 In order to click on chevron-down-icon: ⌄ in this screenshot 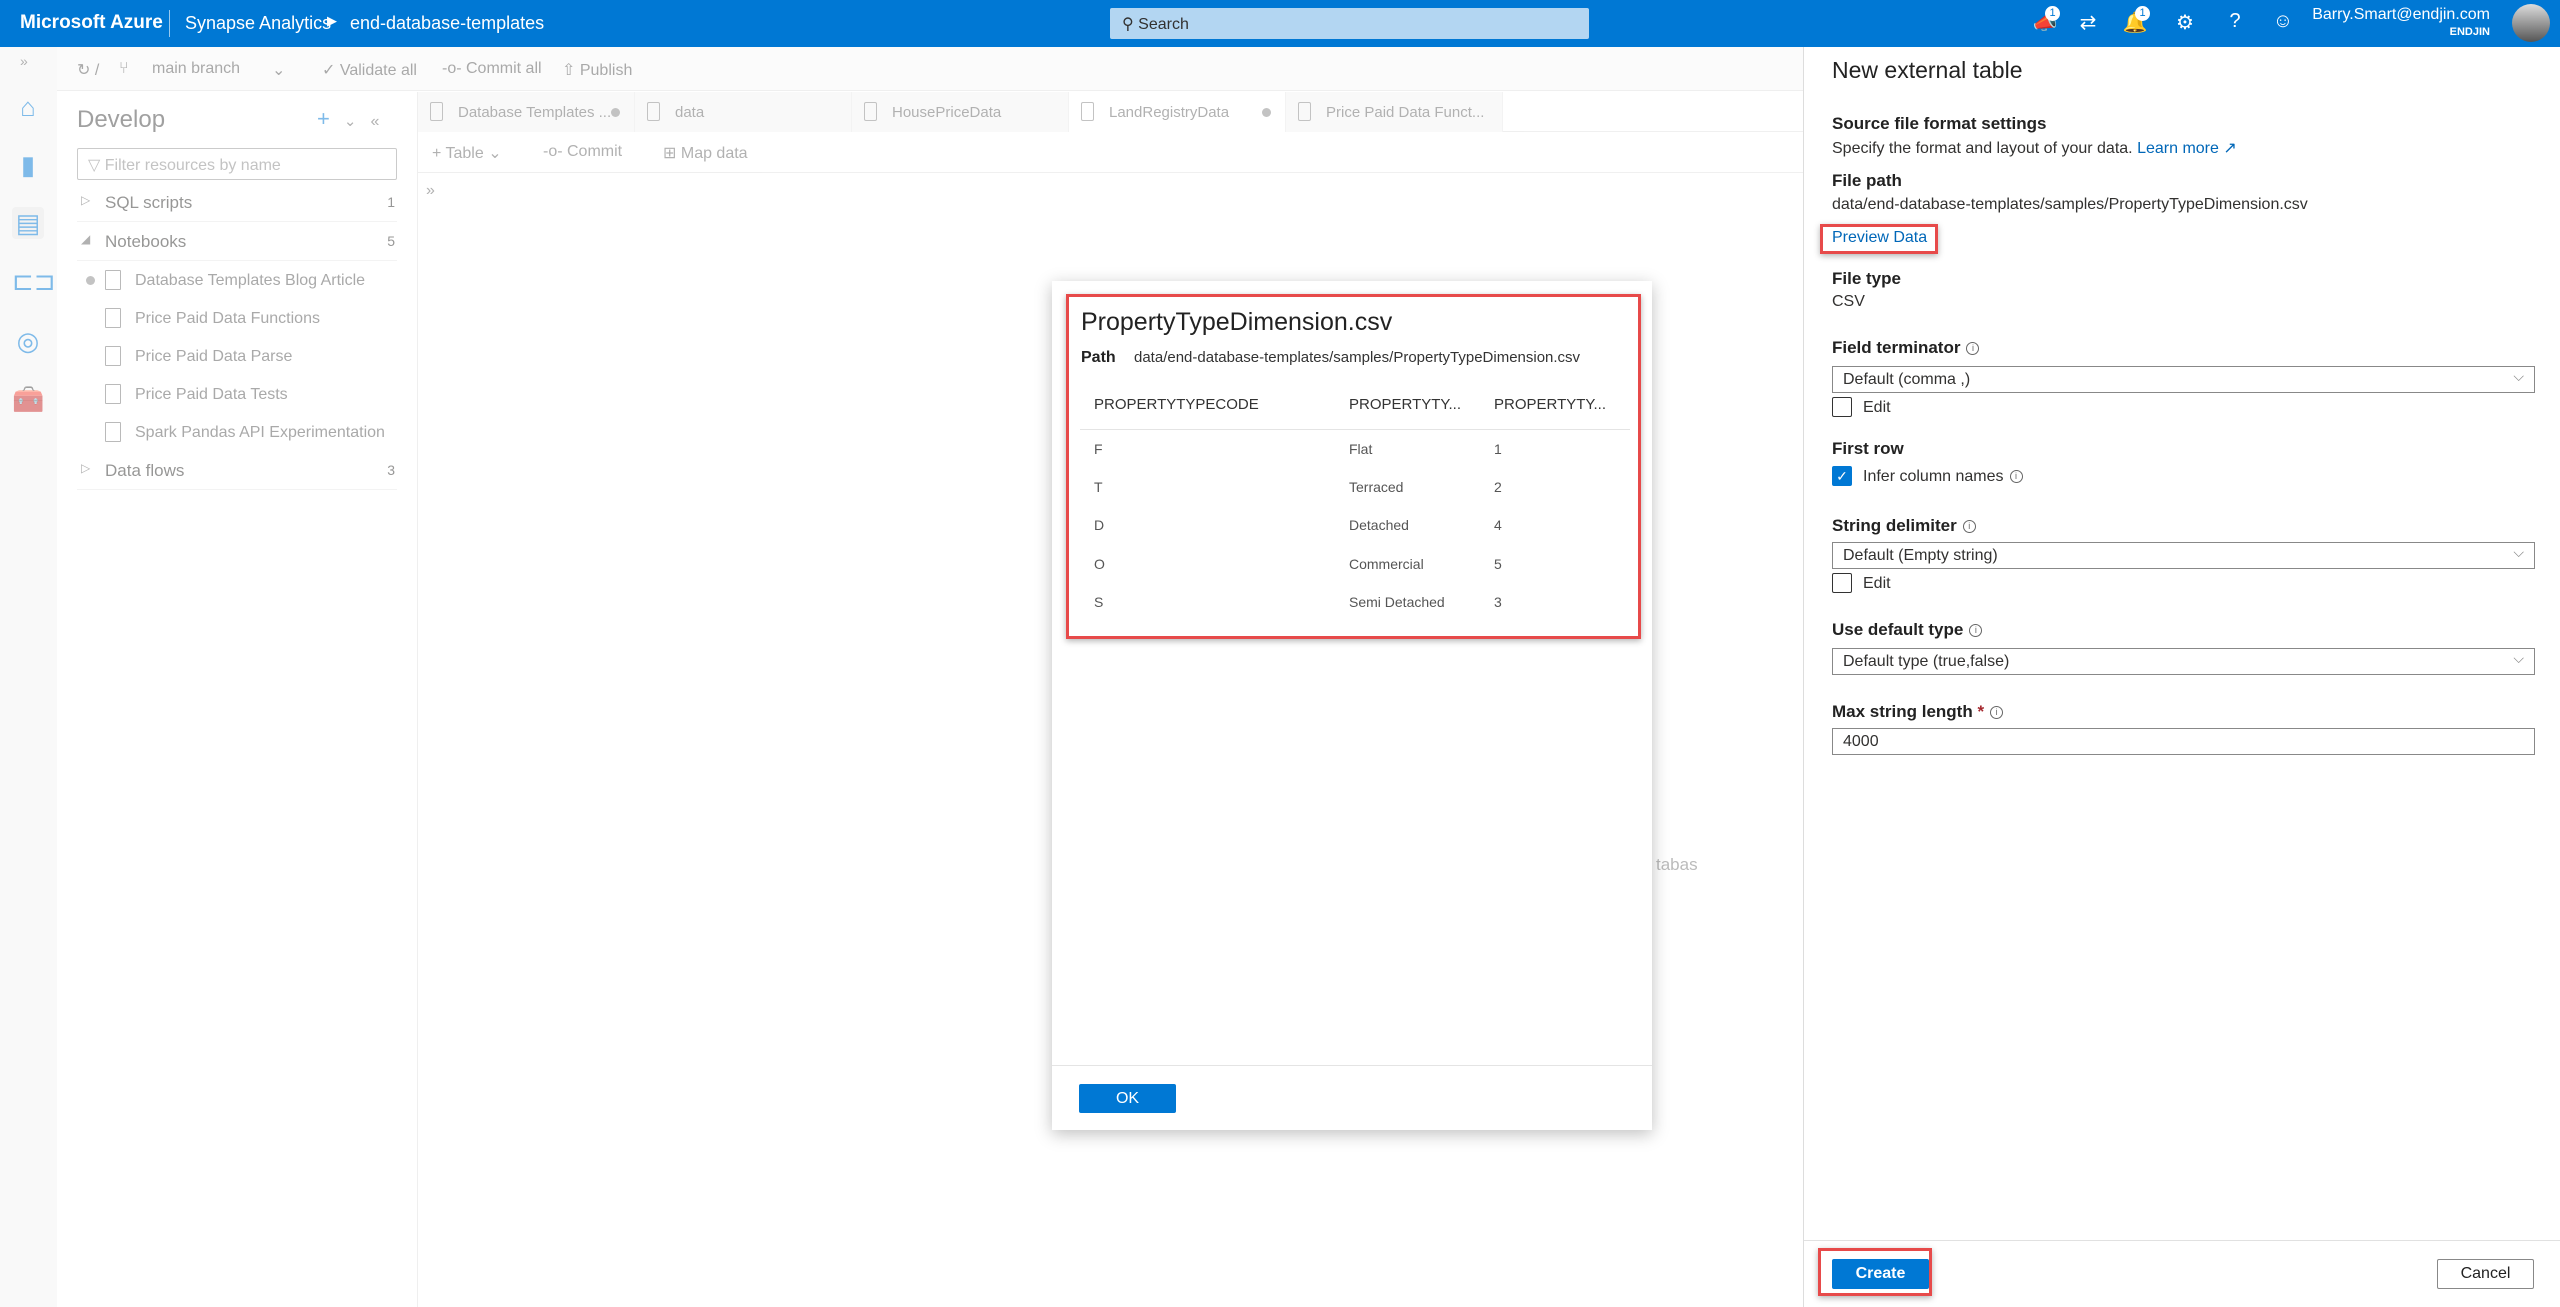, I will do `click(278, 70)`.